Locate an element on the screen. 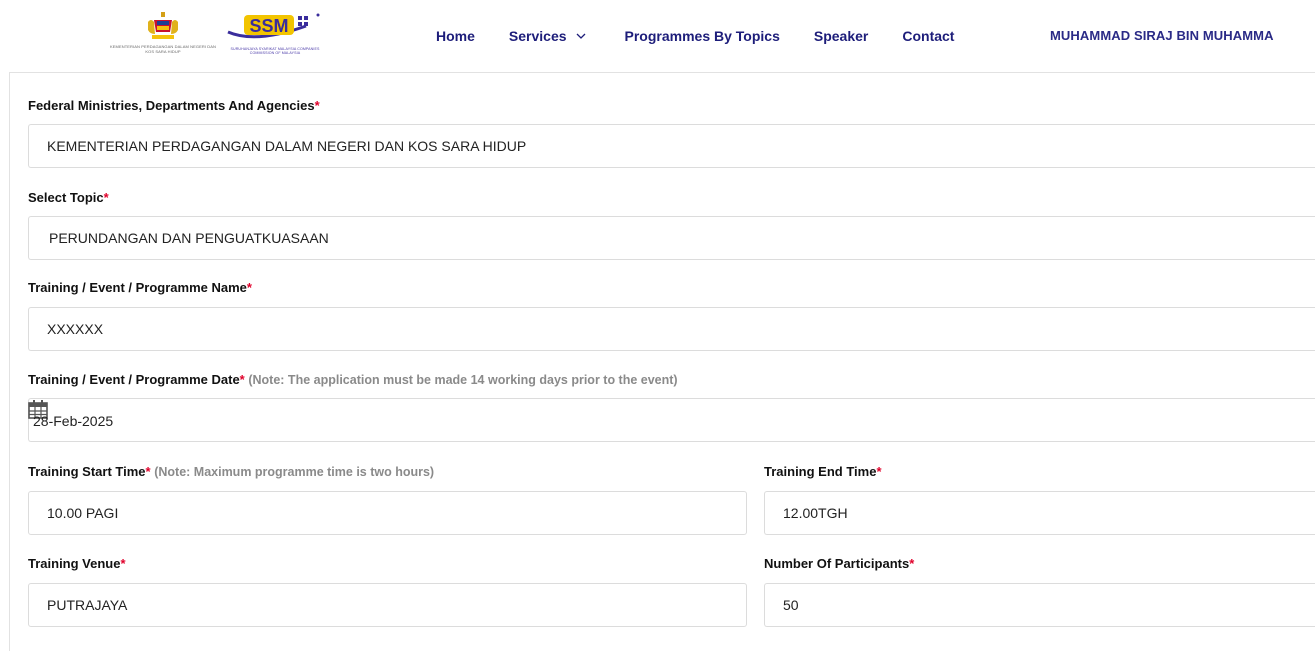 This screenshot has width=1315, height=651. end-time-label: Training End Time* is located at coordinates (823, 471).